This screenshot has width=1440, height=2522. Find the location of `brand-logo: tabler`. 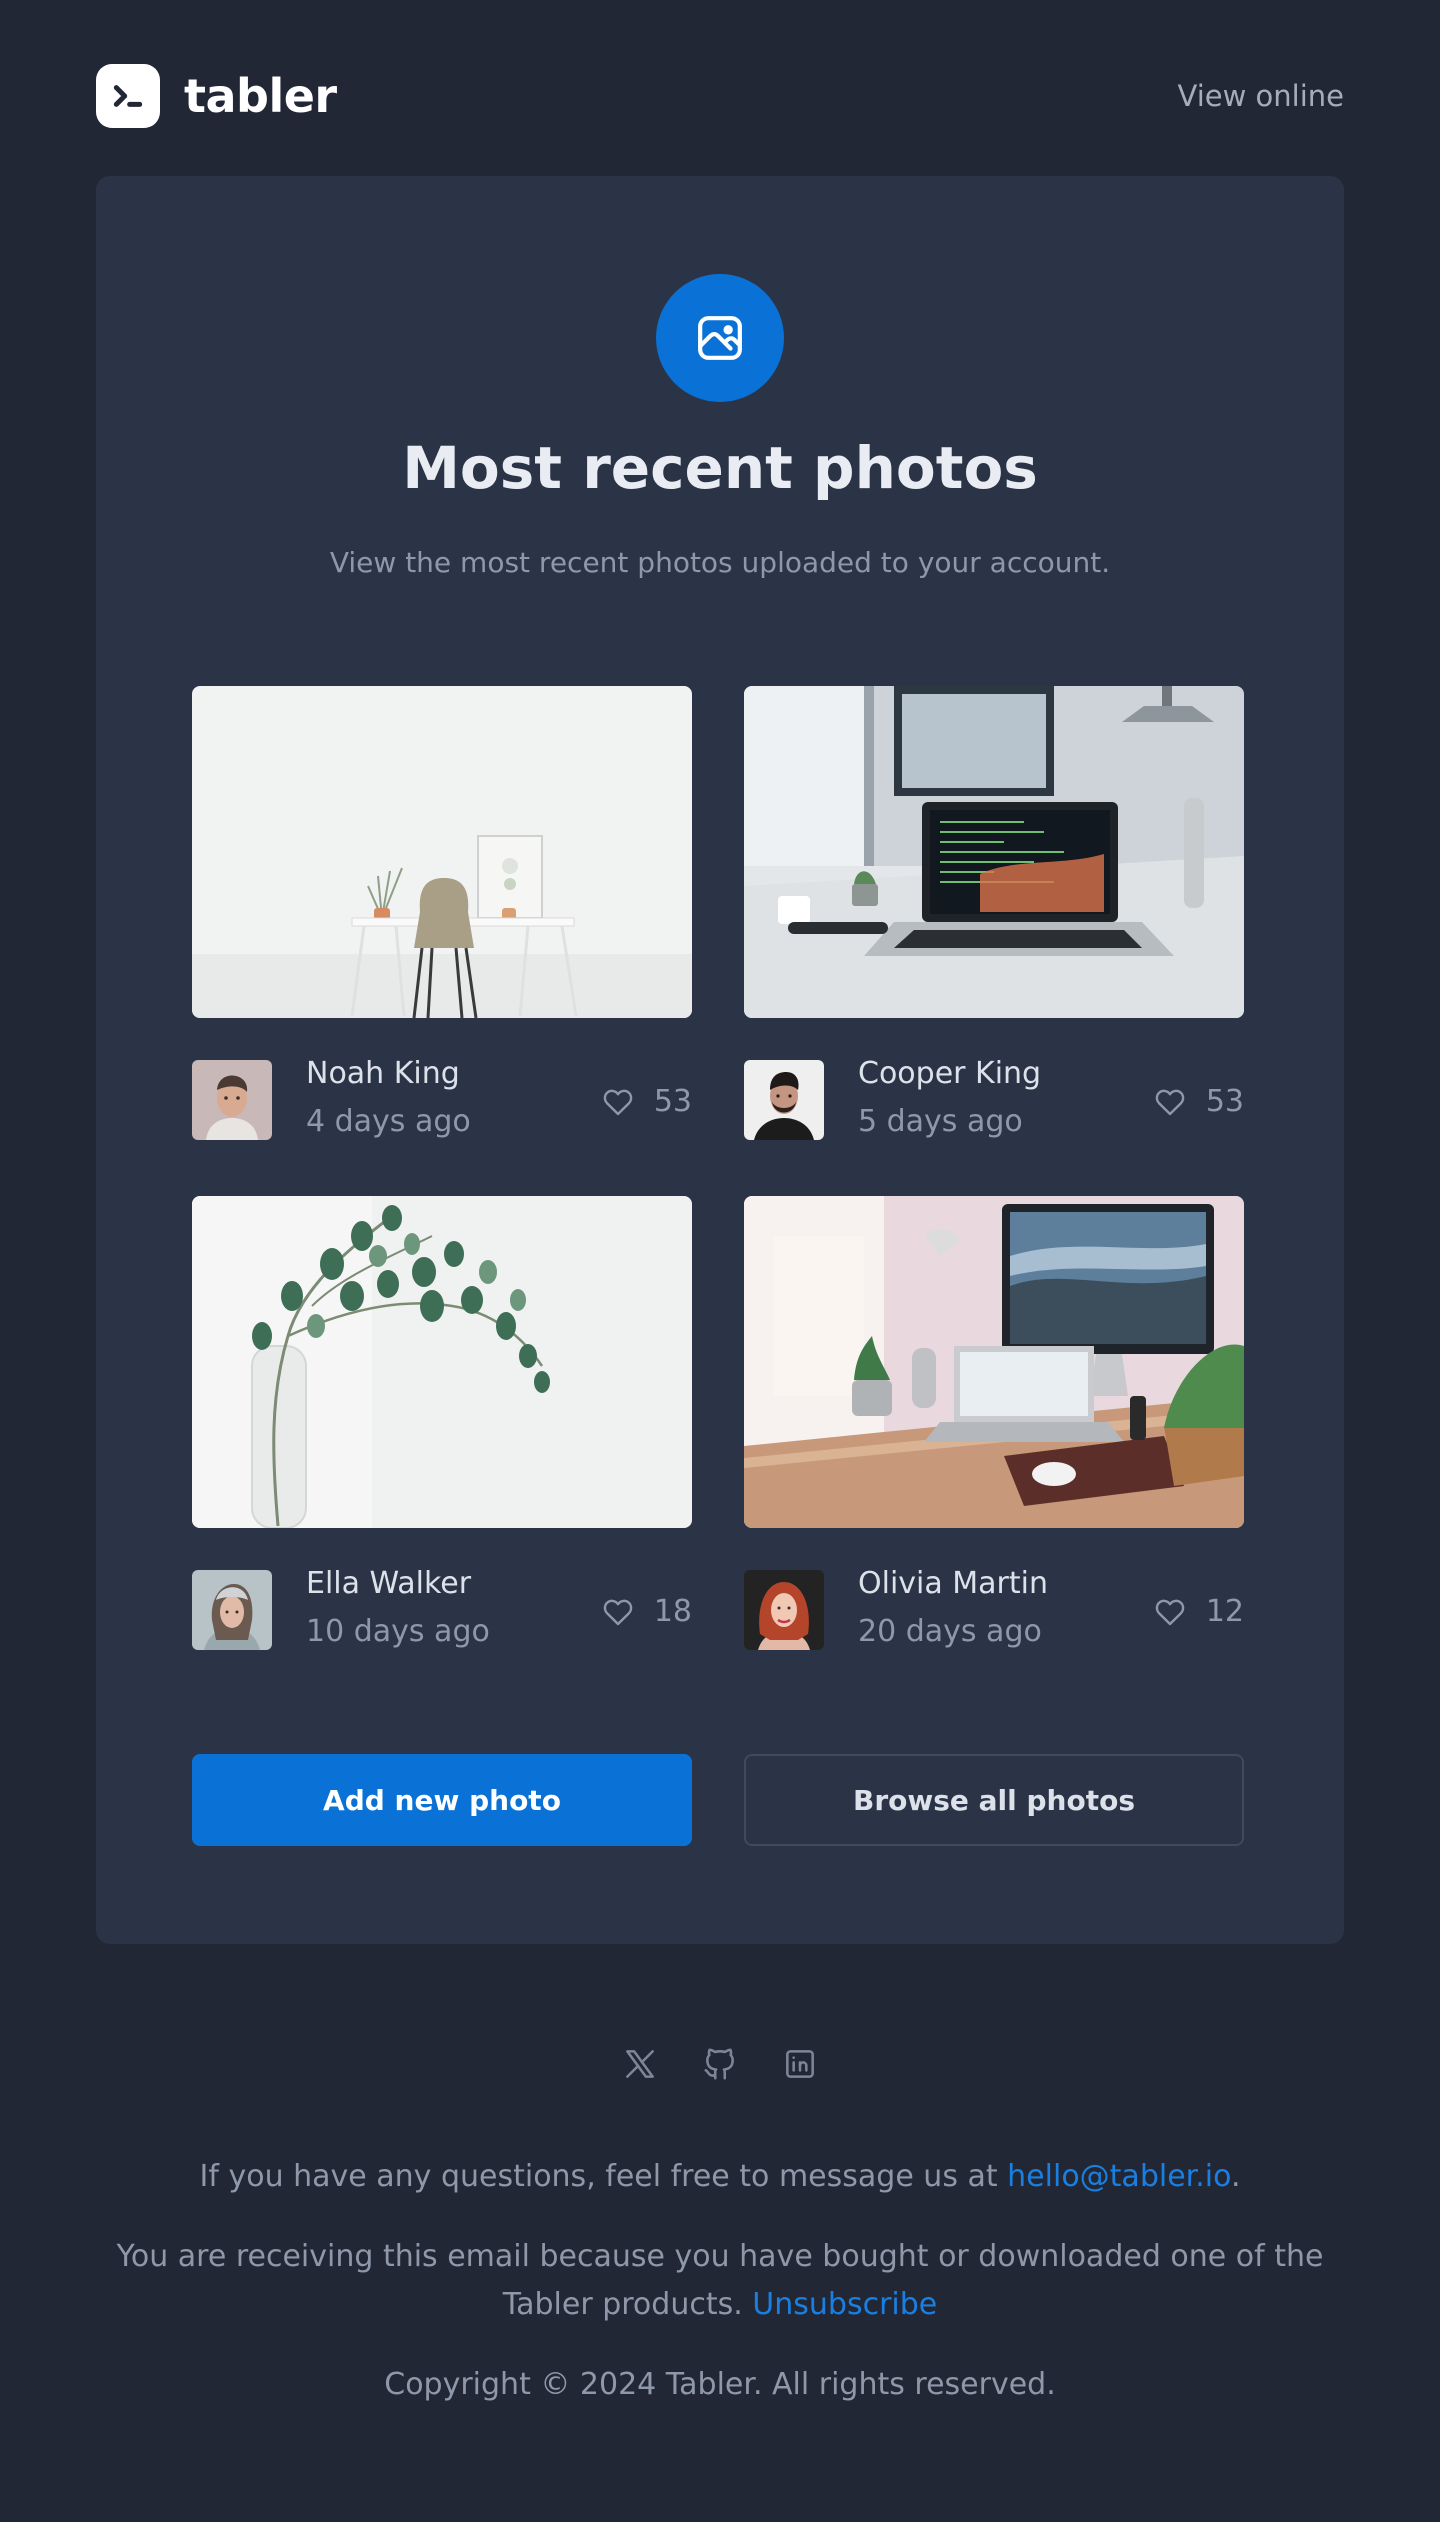

brand-logo: tabler is located at coordinates (216, 96).